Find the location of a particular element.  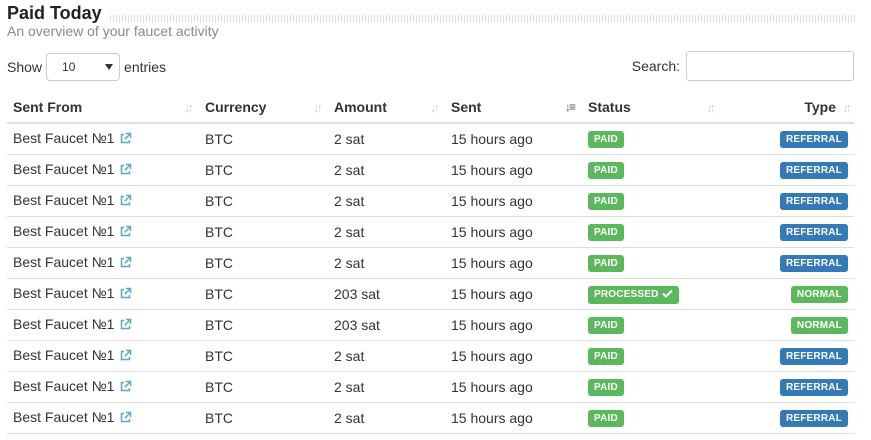

column-header-label: Type is located at coordinates (820, 106).